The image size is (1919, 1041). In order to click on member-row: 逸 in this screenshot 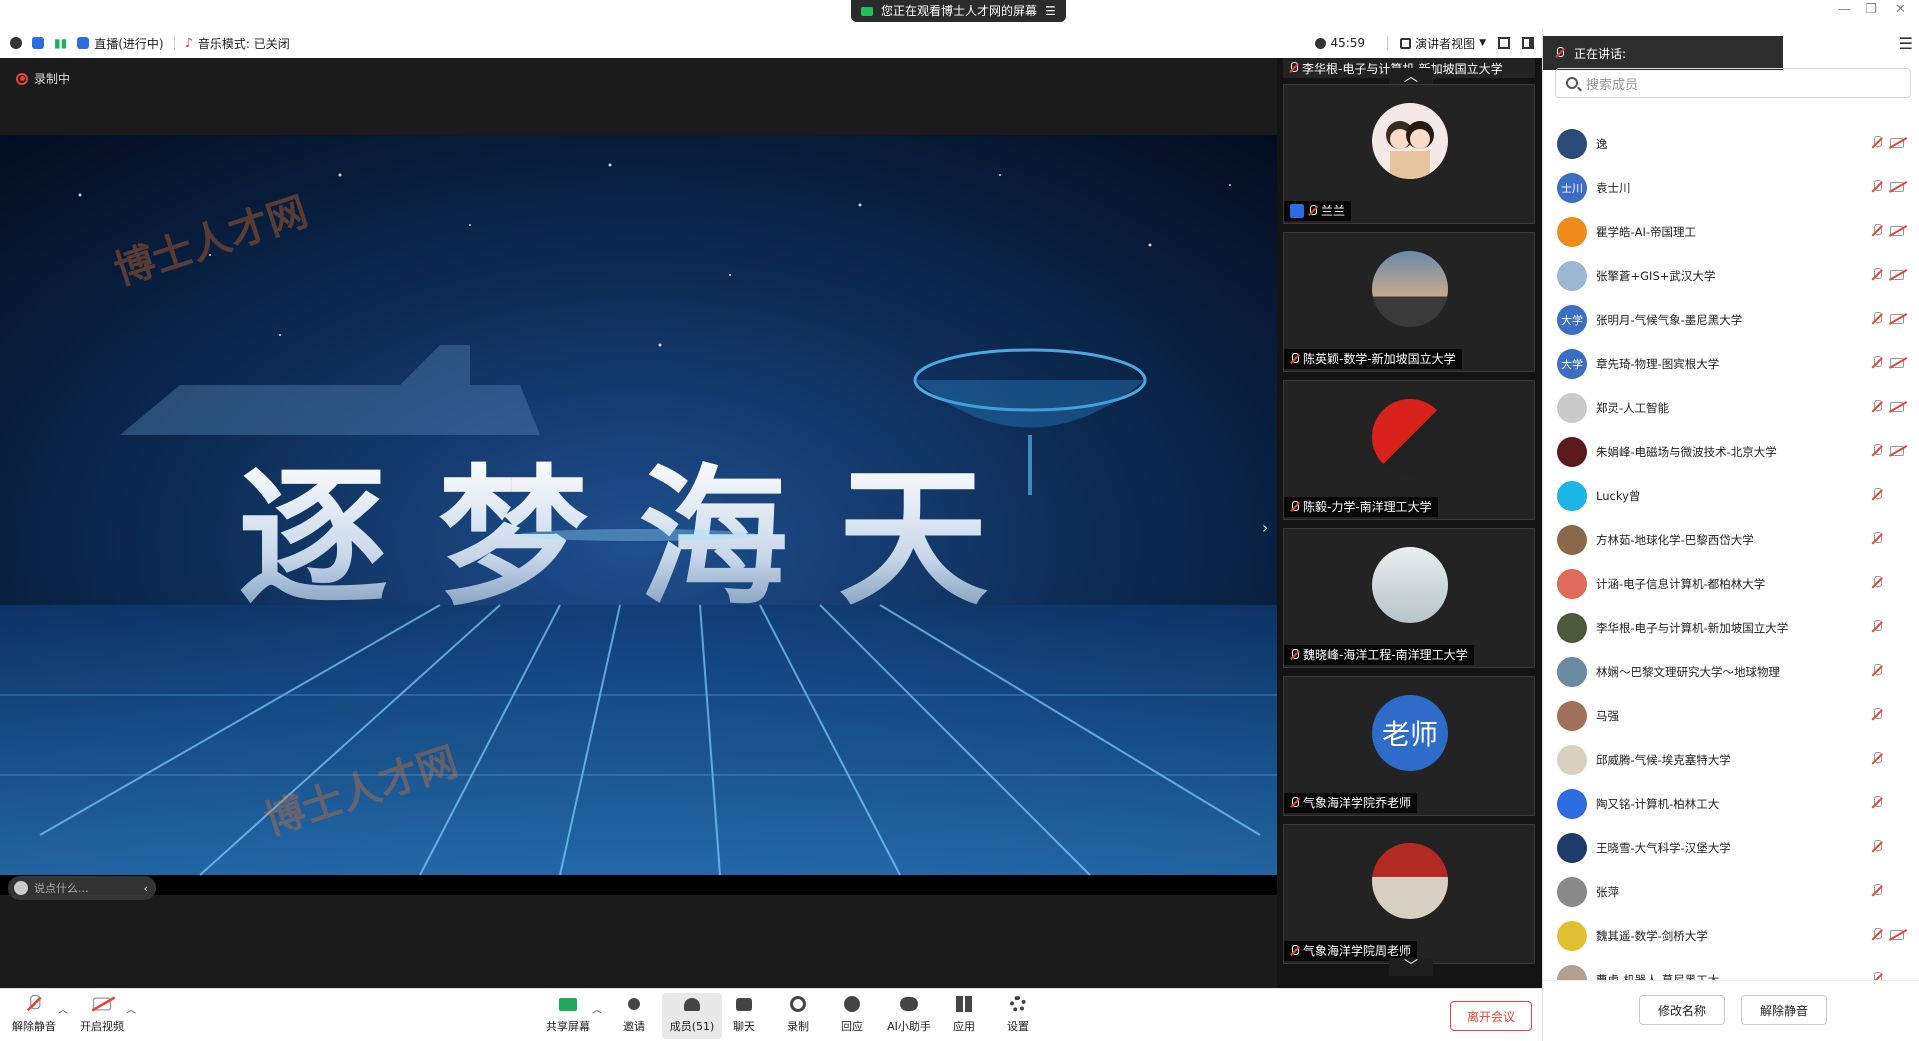, I will do `click(1731, 144)`.